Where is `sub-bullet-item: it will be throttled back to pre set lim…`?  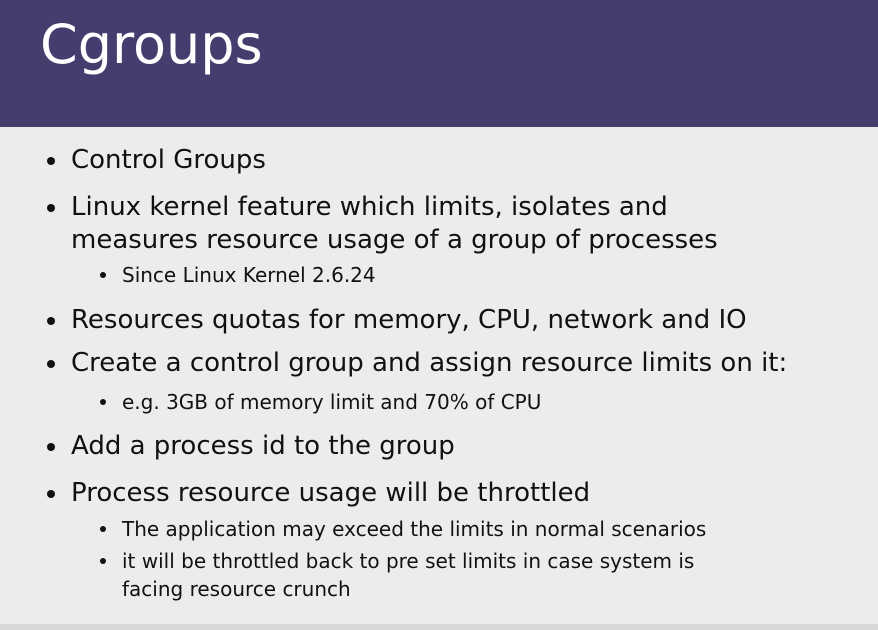
sub-bullet-item: it will be throttled back to pre set lim… is located at coordinates (439, 575).